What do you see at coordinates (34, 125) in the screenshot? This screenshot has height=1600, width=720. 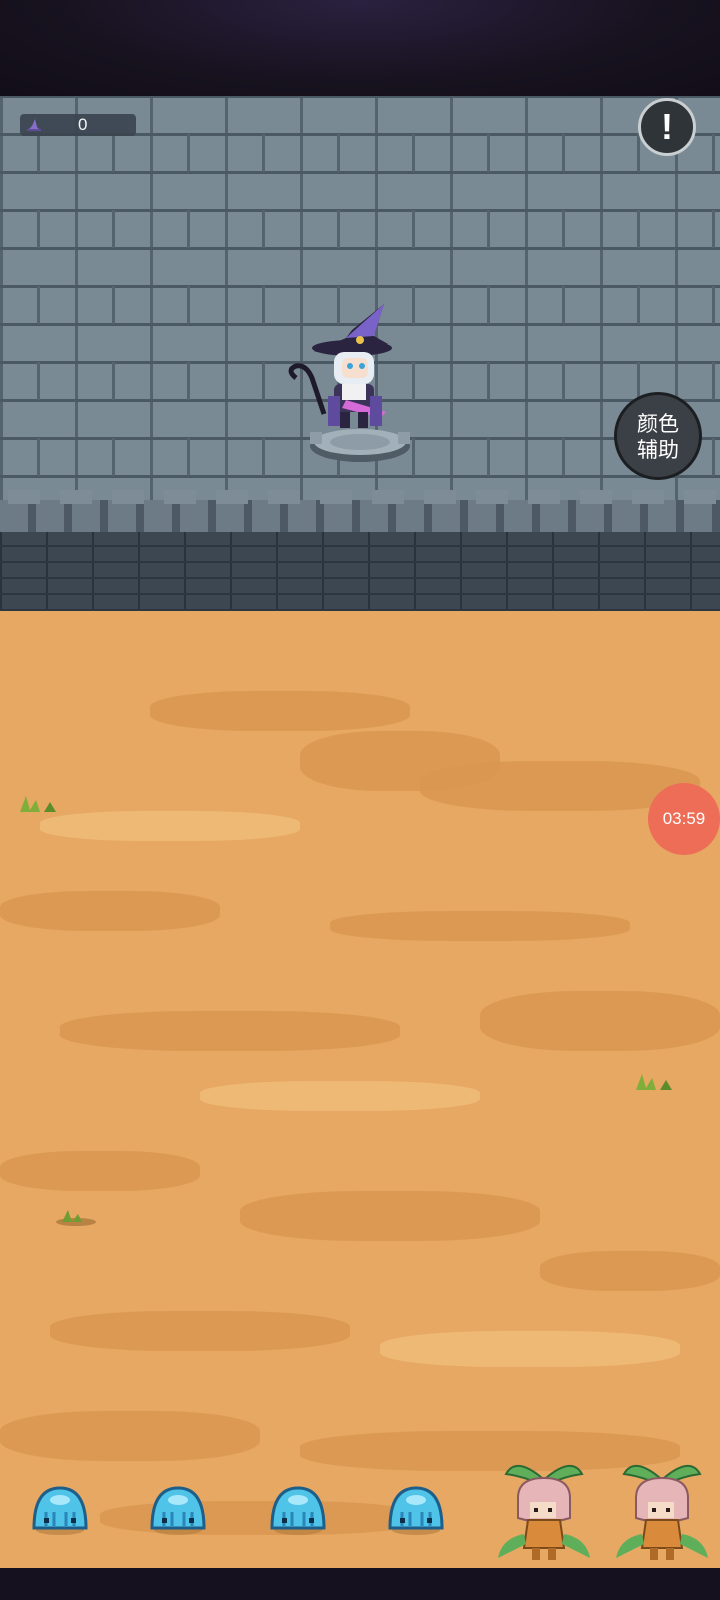 I see `witch-hat-icon` at bounding box center [34, 125].